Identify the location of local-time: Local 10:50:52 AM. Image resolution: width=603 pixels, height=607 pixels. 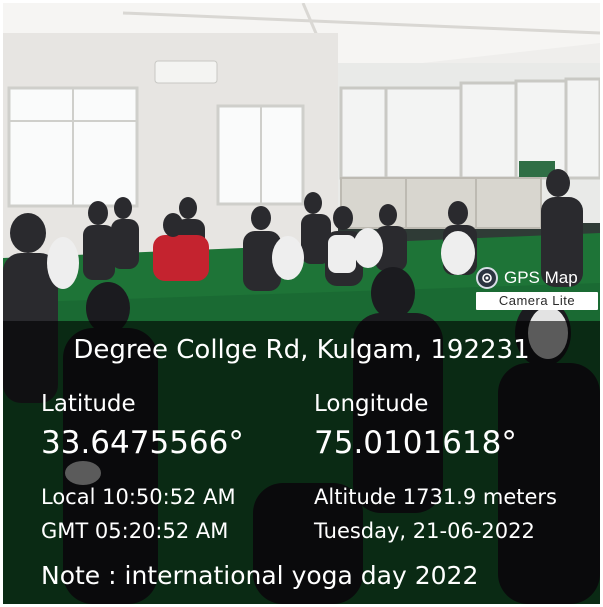
(138, 497).